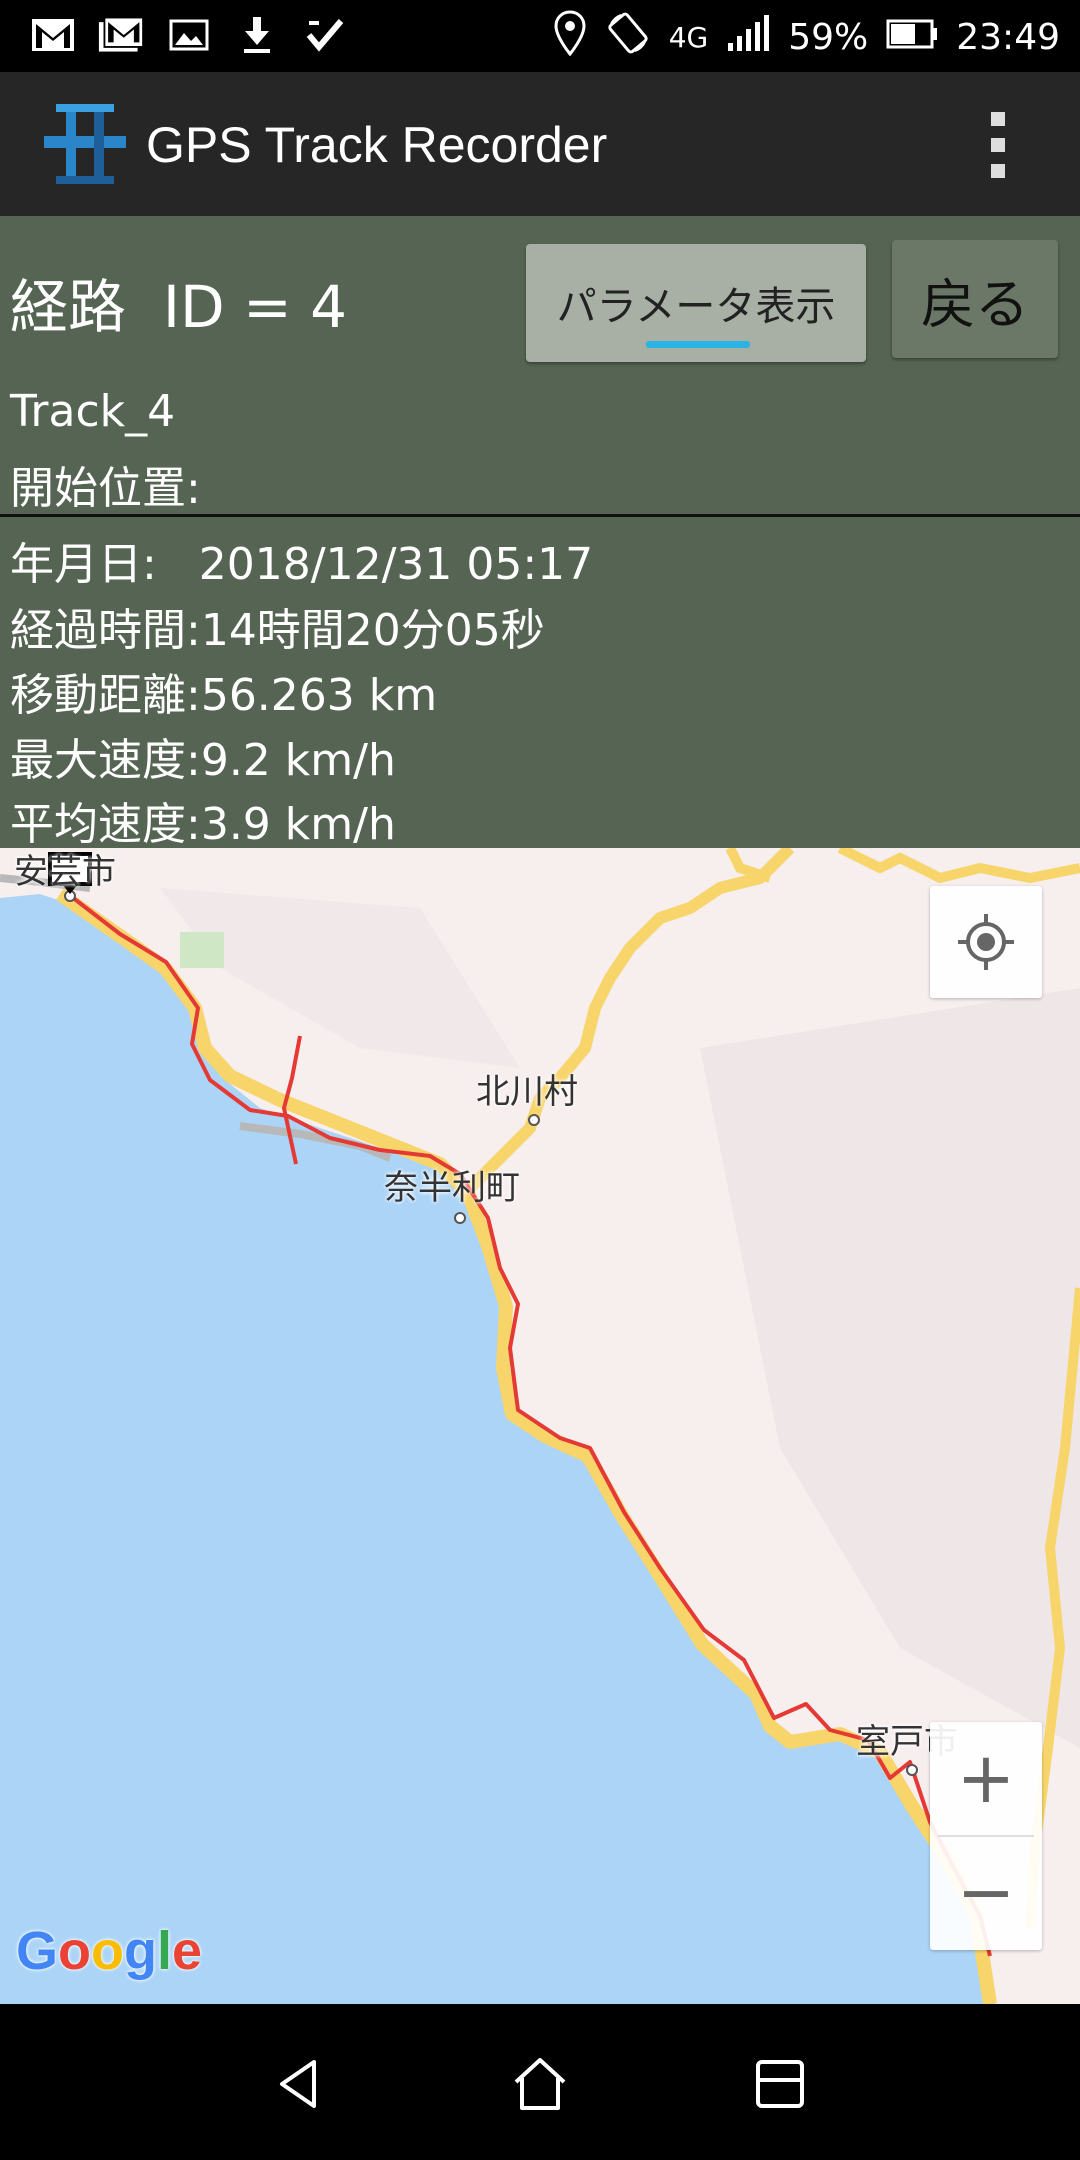  Describe the element at coordinates (1008, 37) in the screenshot. I see `clock: 23:49` at that location.